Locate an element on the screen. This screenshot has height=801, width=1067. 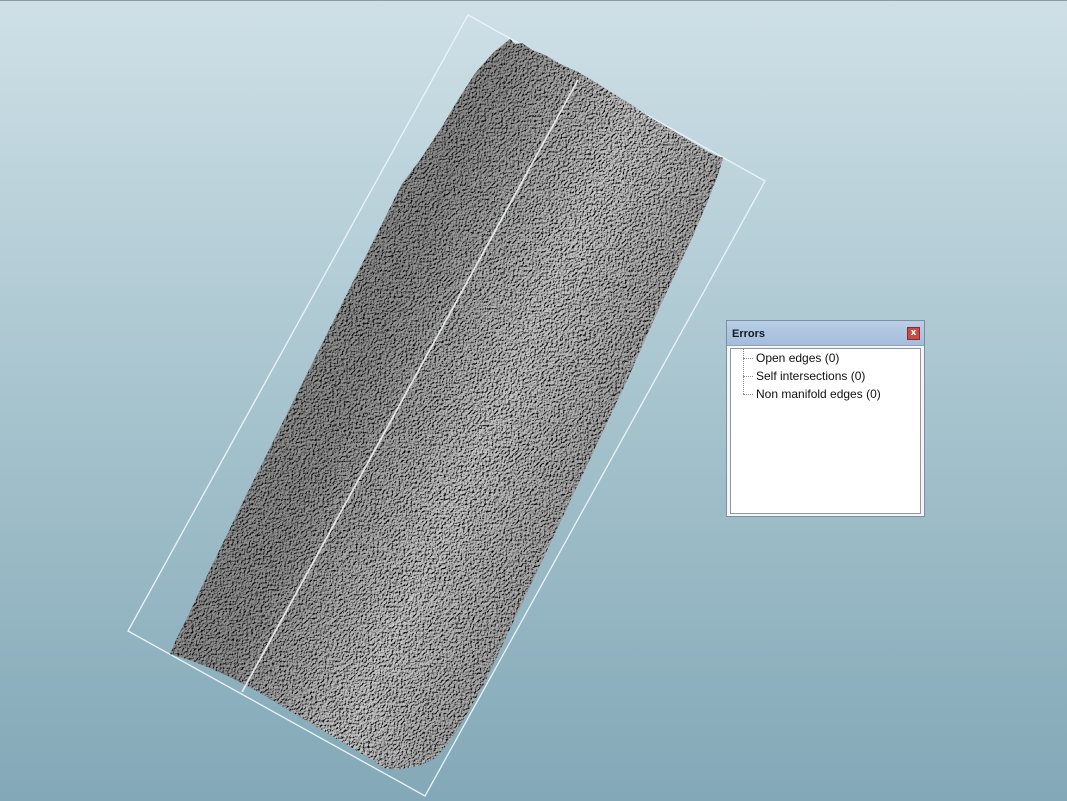
tree-item-label: Non manifold edges (0) is located at coordinates (818, 394).